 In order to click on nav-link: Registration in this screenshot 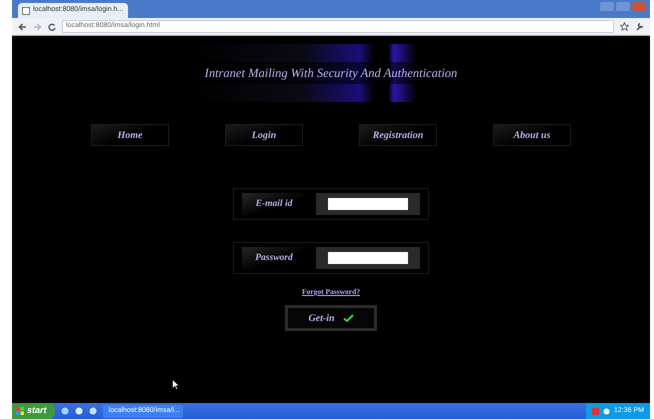, I will do `click(398, 135)`.